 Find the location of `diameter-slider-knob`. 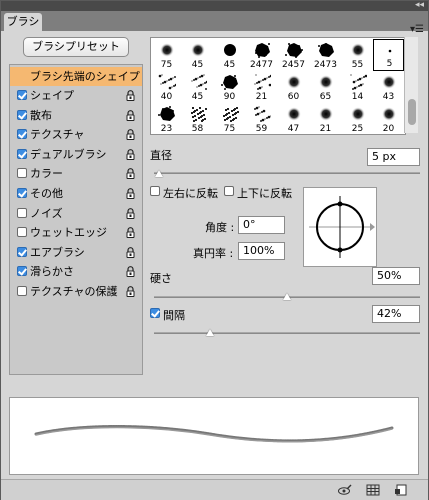

diameter-slider-knob is located at coordinates (159, 173).